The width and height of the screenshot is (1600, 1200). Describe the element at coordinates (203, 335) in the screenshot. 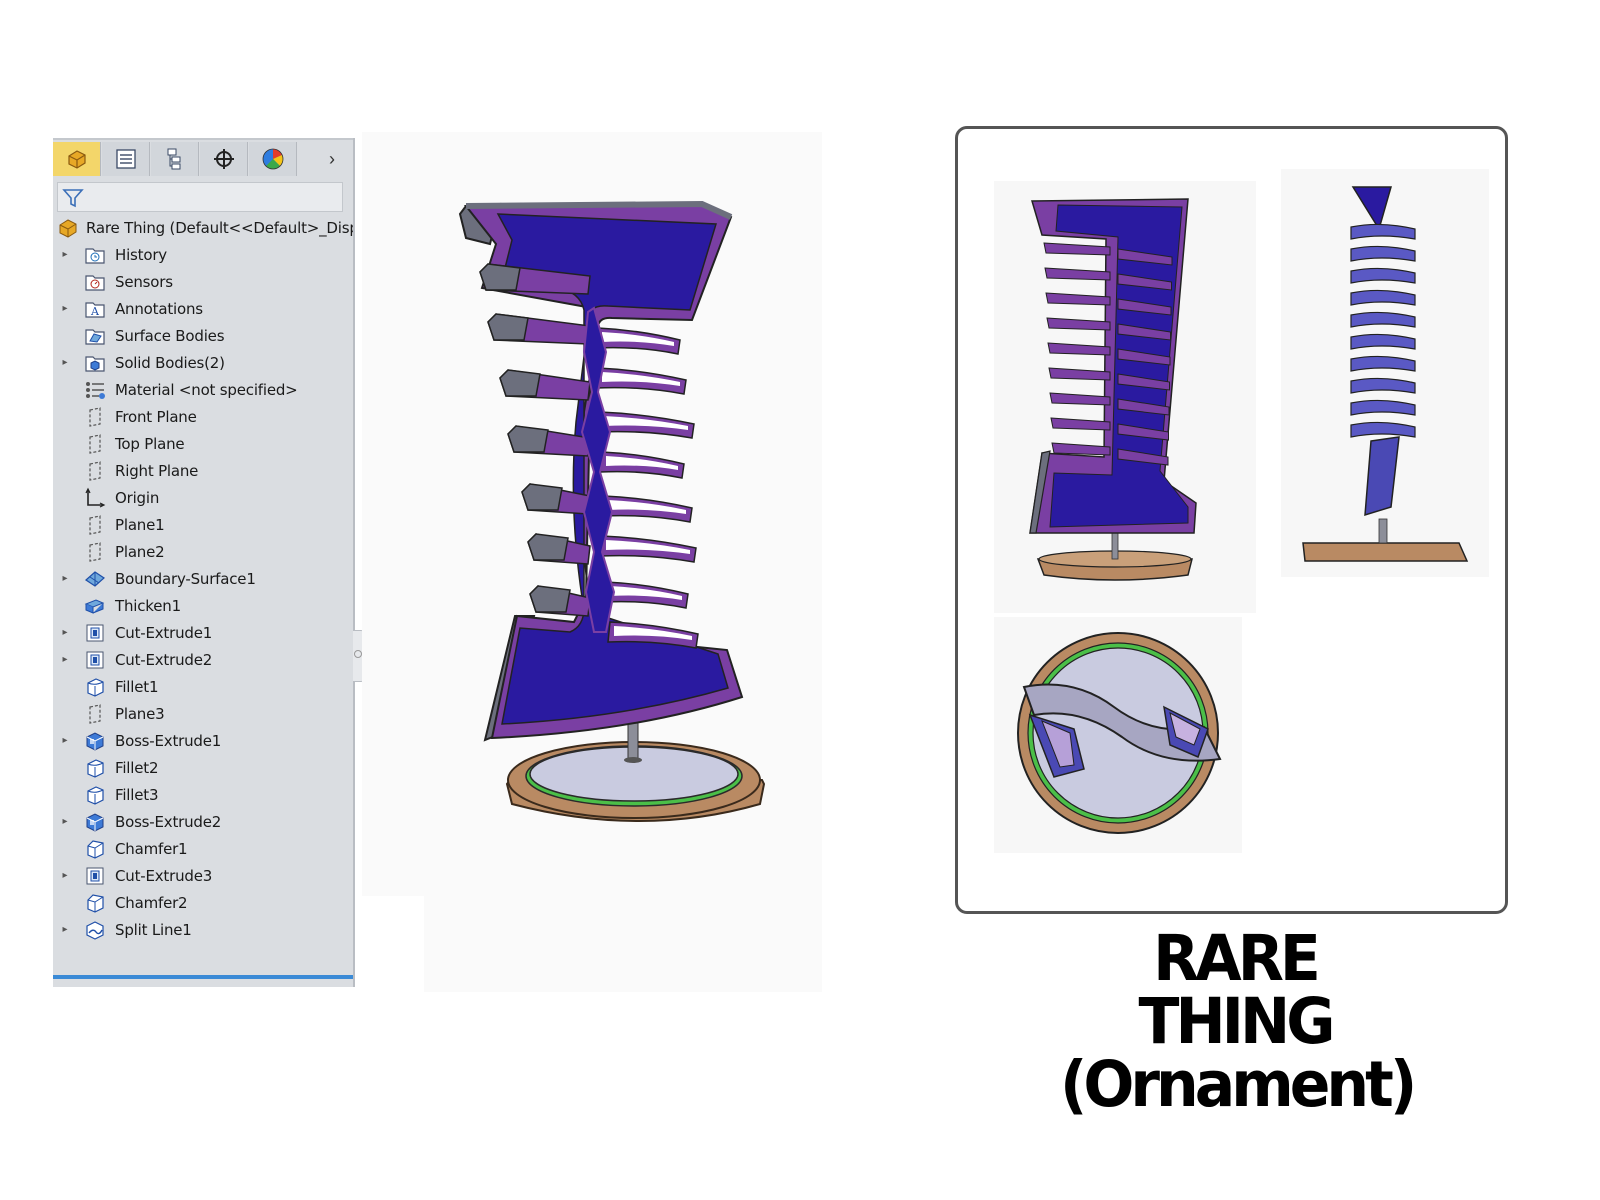

I see `tree-item-surface-bodies: Surface Bodies` at that location.